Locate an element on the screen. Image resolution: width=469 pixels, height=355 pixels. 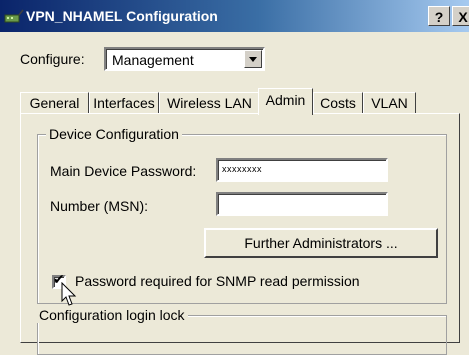
chevron-down-icon is located at coordinates (253, 59).